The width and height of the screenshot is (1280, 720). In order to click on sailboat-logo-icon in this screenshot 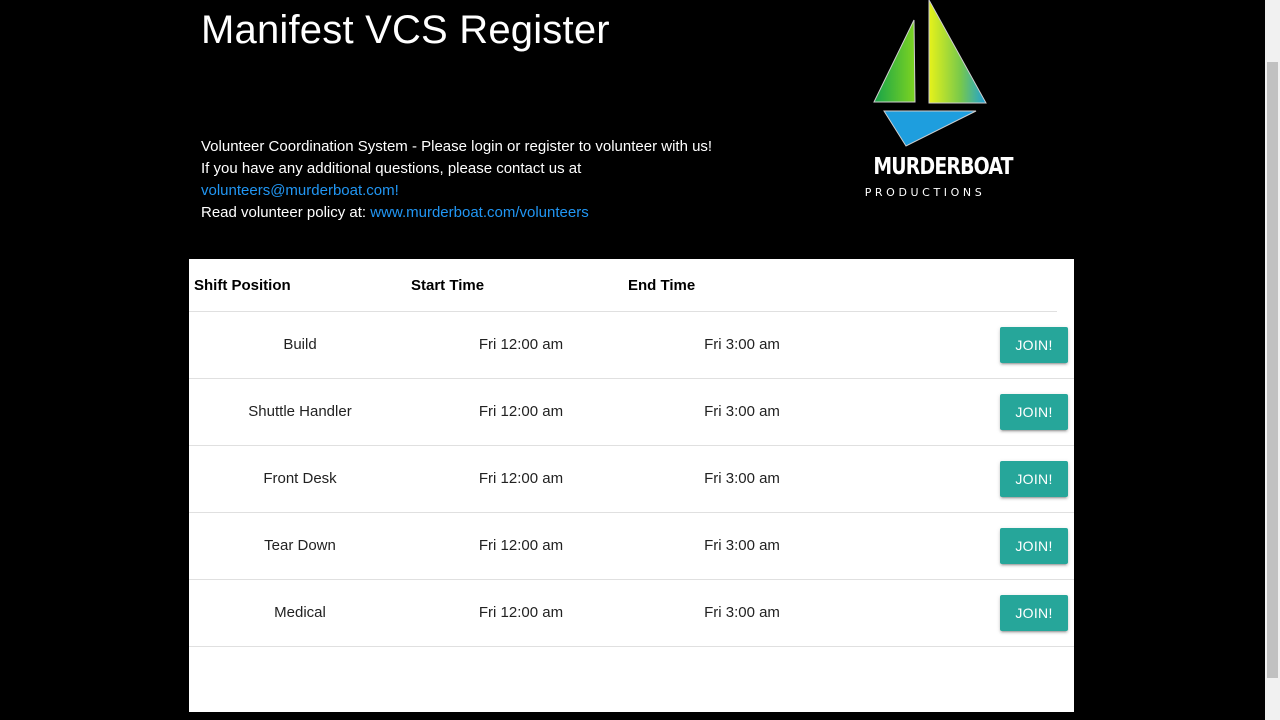, I will do `click(930, 73)`.